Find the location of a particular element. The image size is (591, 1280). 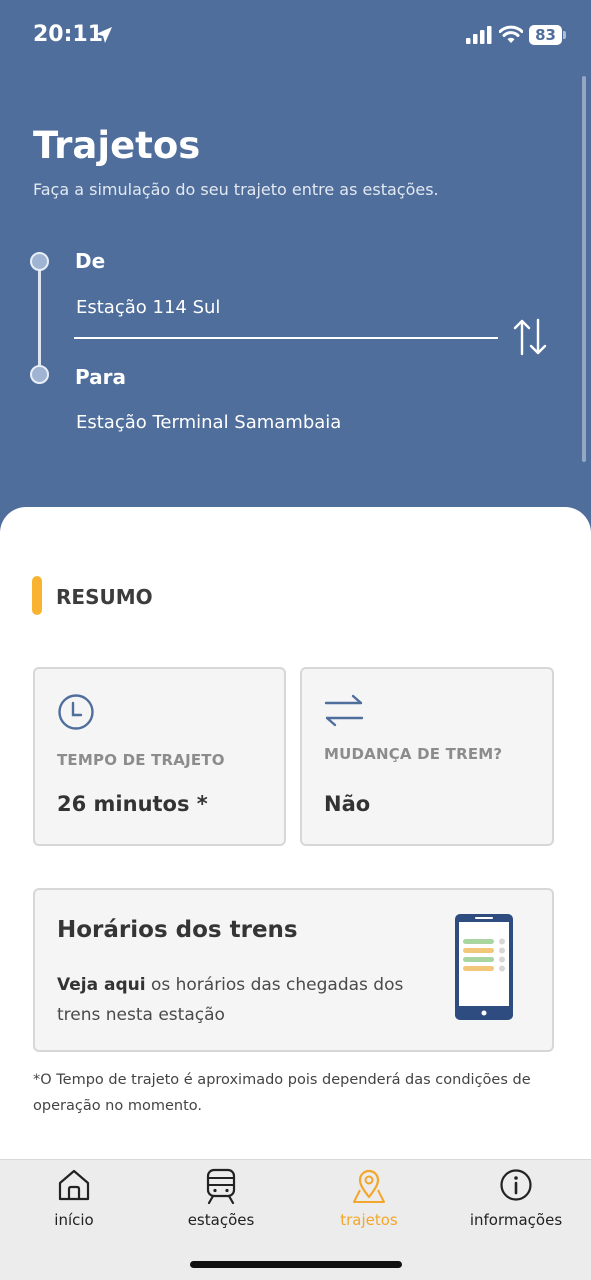

clock-icon is located at coordinates (76, 714).